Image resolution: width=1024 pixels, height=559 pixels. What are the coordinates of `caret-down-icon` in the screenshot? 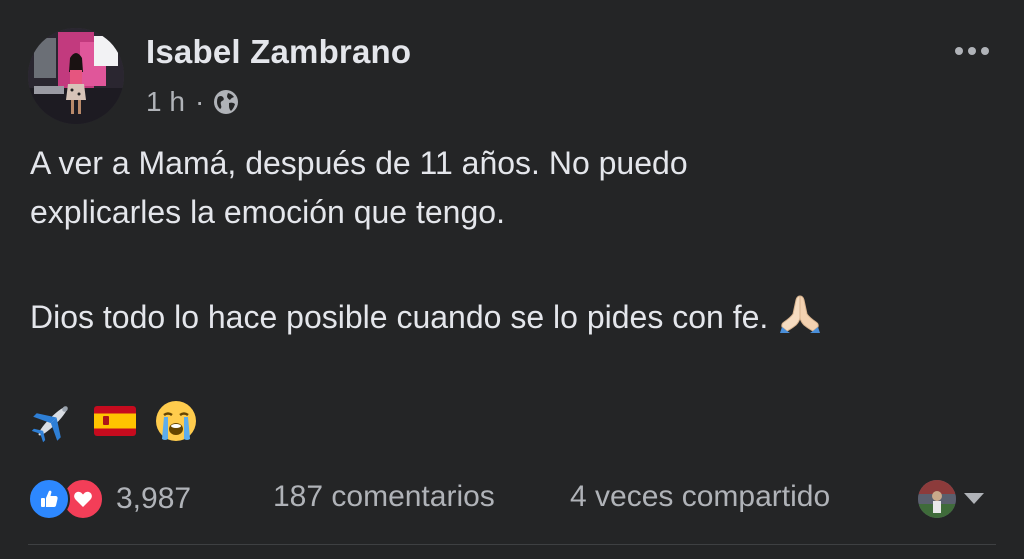 It's located at (974, 498).